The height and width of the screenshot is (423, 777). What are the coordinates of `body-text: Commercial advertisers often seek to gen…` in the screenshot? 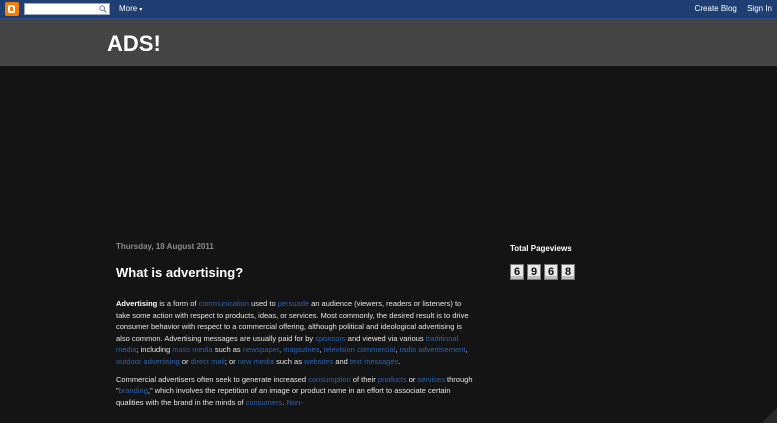 It's located at (212, 379).